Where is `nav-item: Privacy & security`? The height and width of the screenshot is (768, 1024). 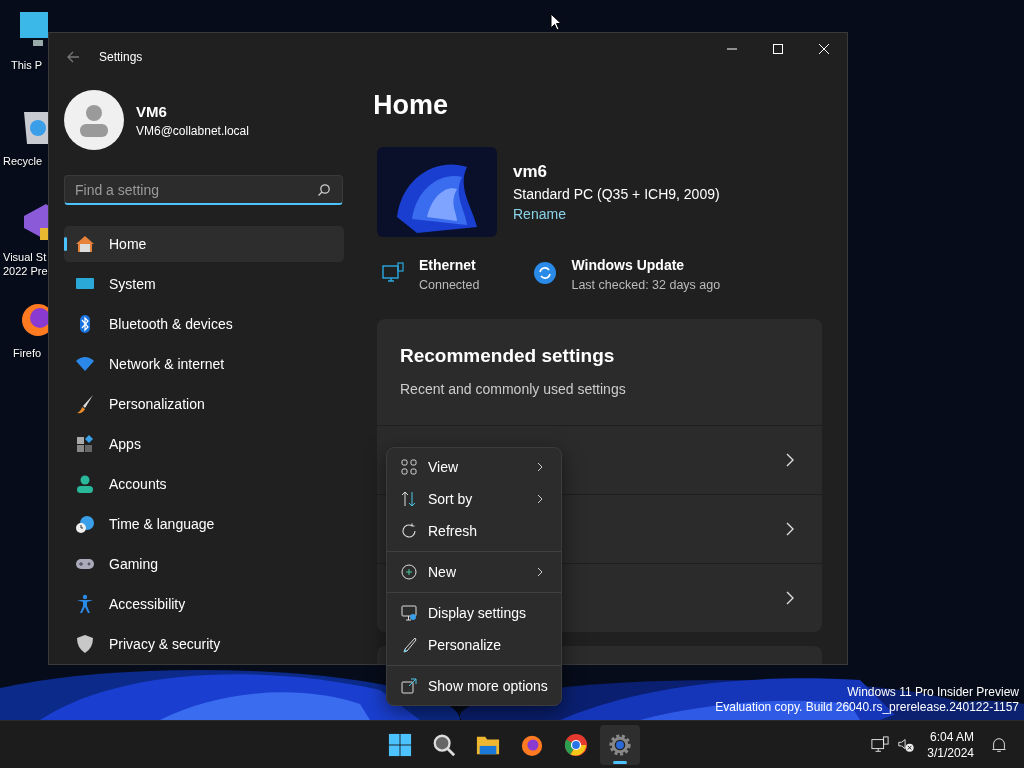
nav-item: Privacy & security is located at coordinates (204, 644).